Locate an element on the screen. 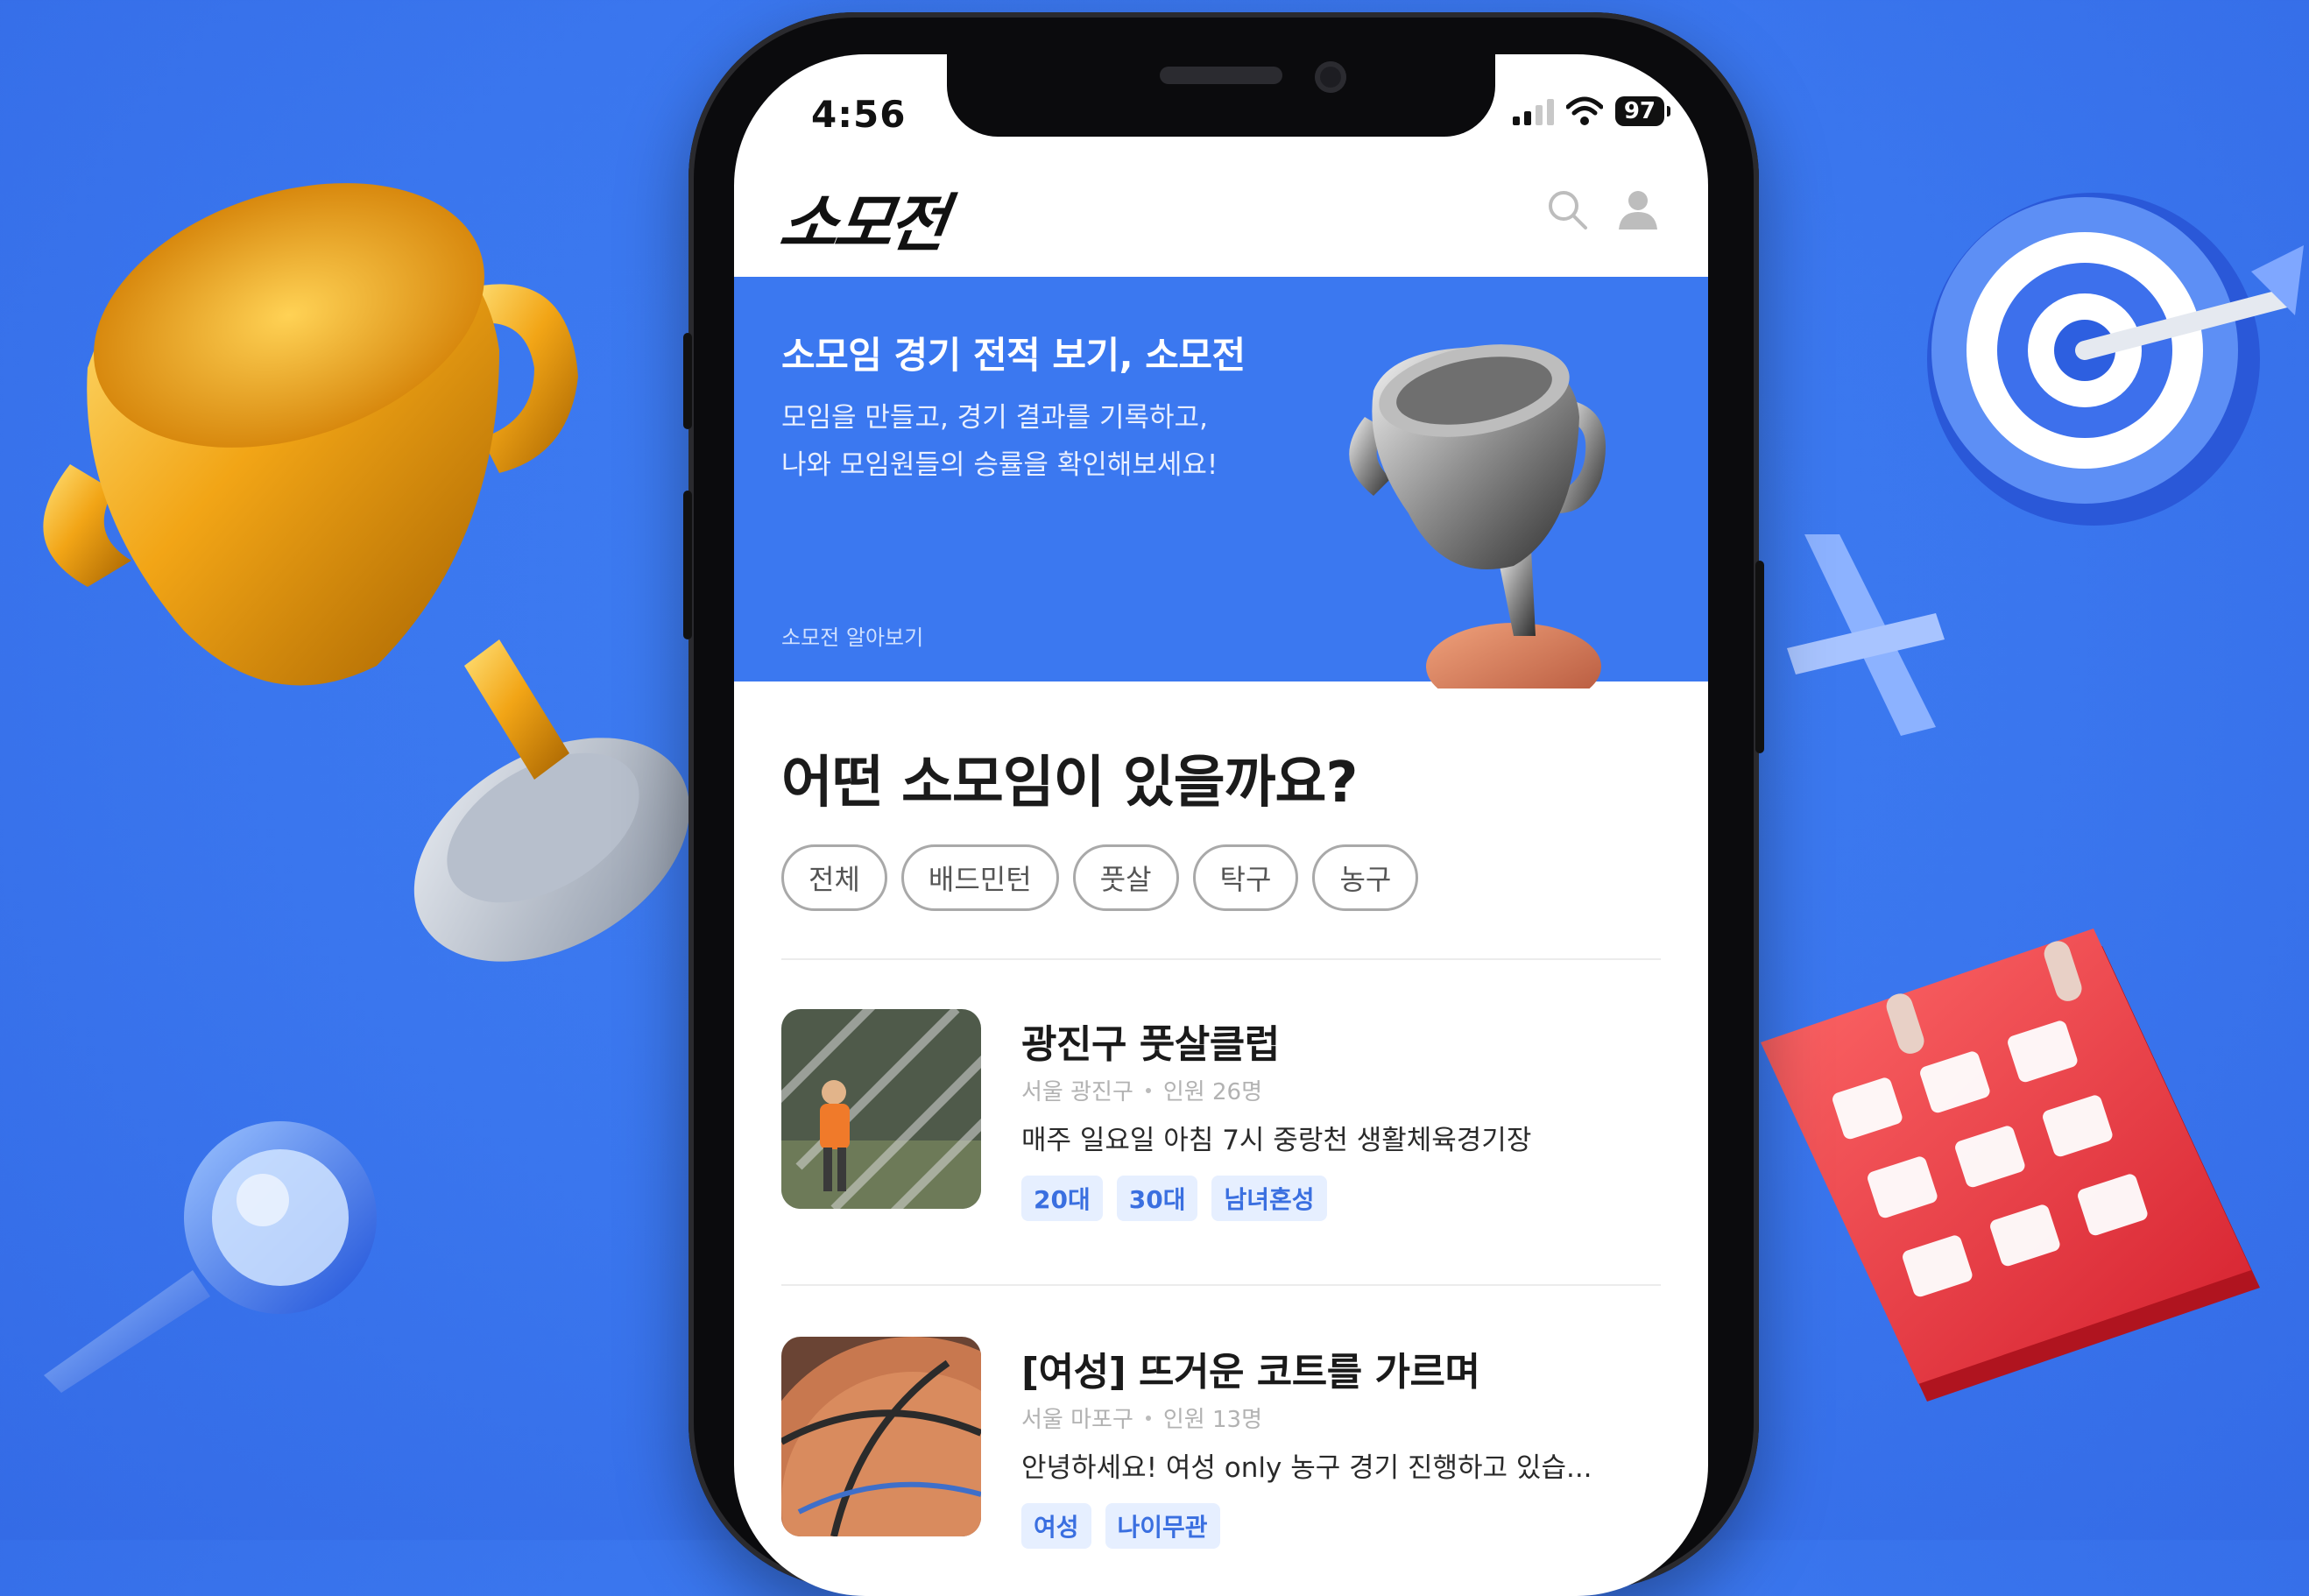 The width and height of the screenshot is (2309, 1596). banner-learn-more-link: 소모전 알아보기 is located at coordinates (852, 635).